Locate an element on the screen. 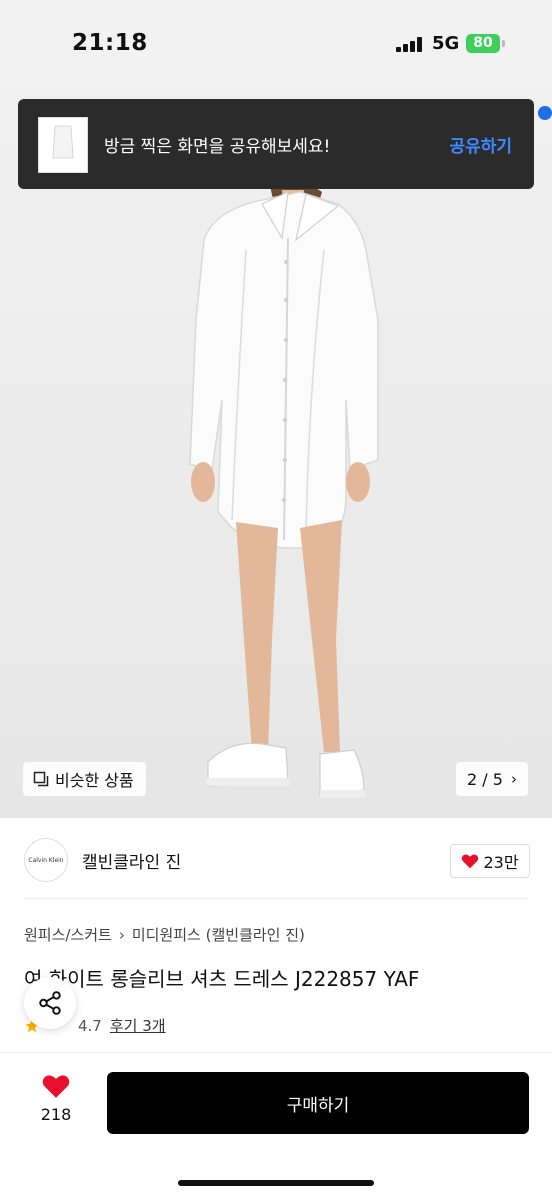  breadcrumb: 원피스/스커트 › 미디원피스 (캘빈클라인 진) is located at coordinates (164, 934).